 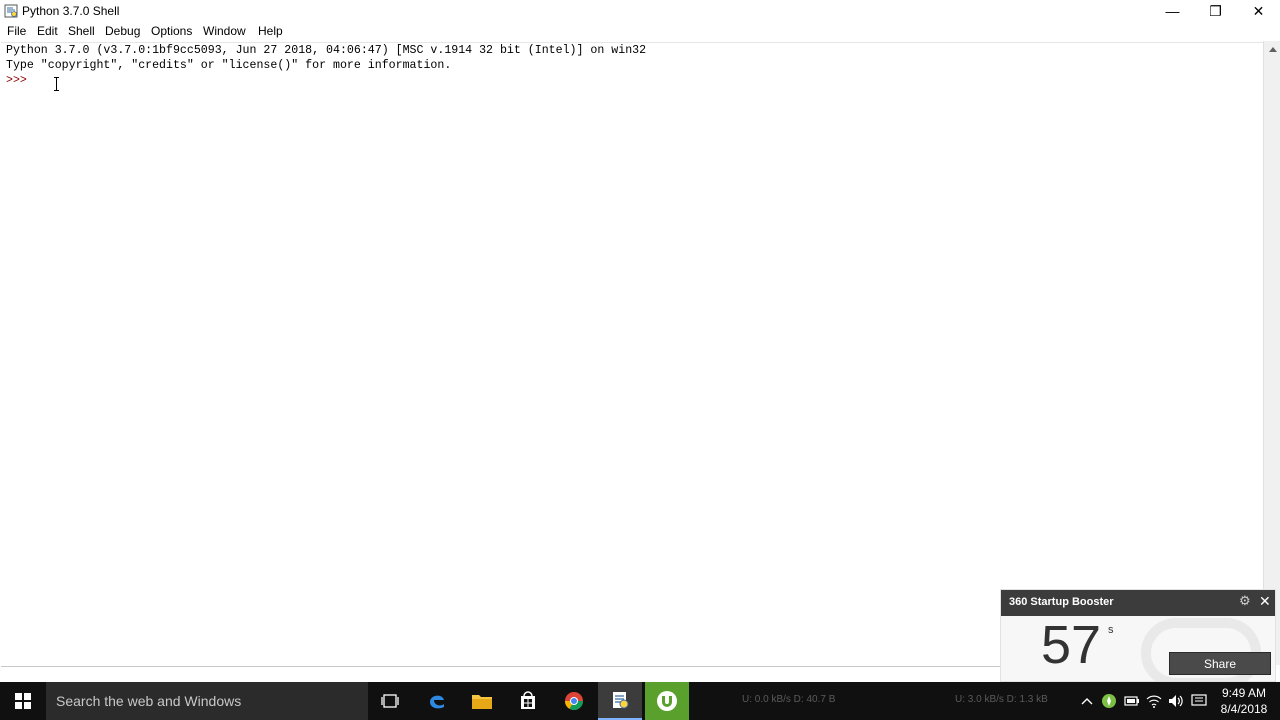 What do you see at coordinates (1246, 601) in the screenshot?
I see `gear-icon: ⚙` at bounding box center [1246, 601].